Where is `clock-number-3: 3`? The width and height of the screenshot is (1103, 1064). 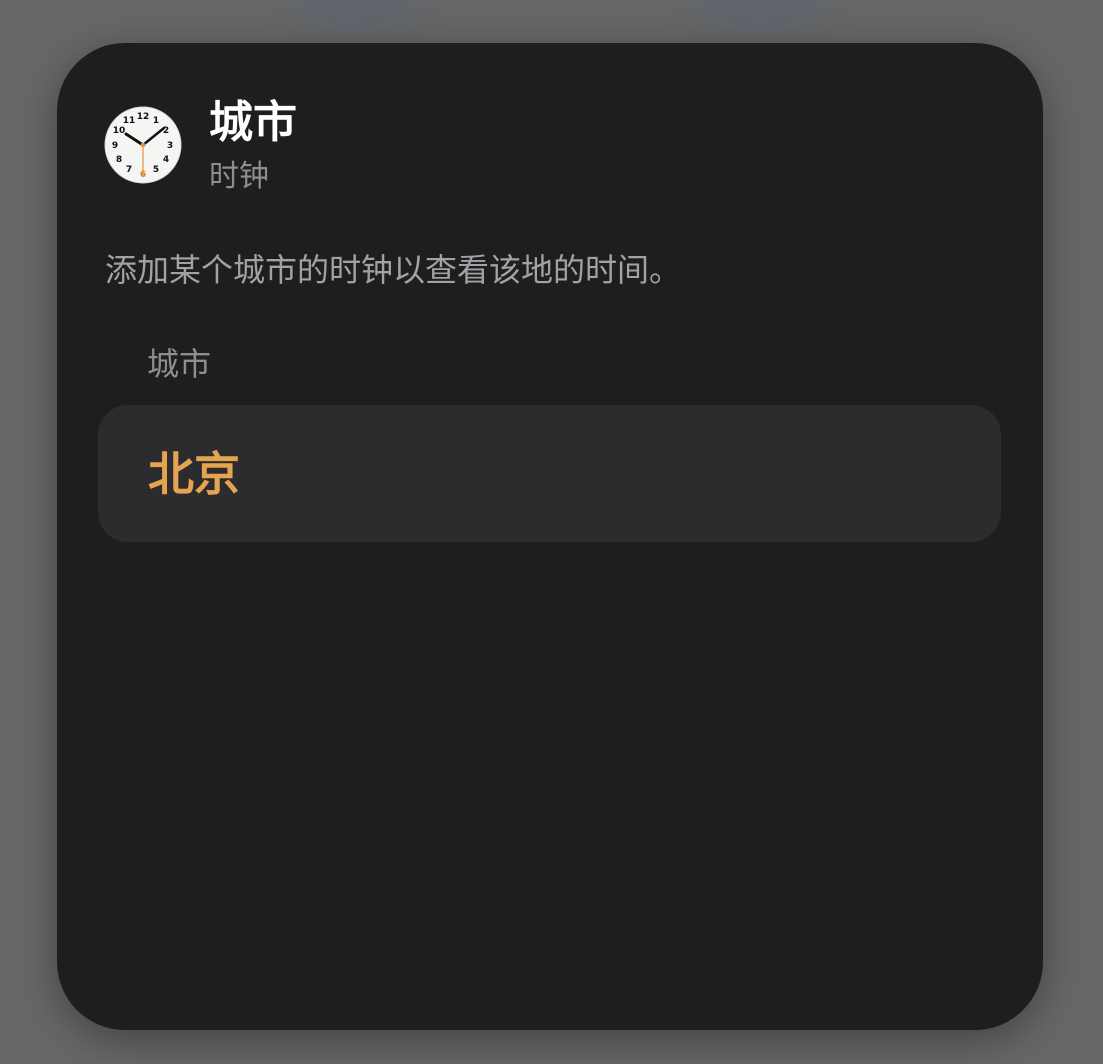
clock-number-3: 3 is located at coordinates (170, 146).